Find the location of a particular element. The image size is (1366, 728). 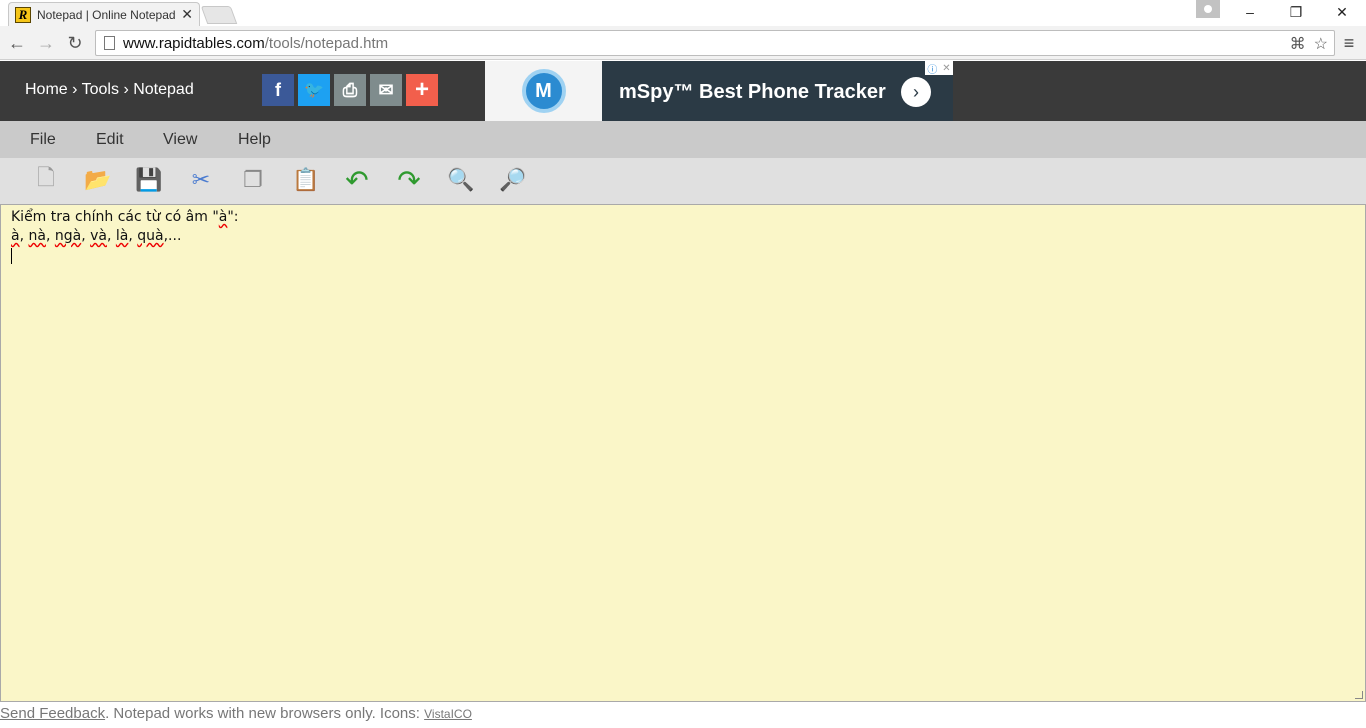

ad-text: mSpy™ Best Phone Tracker is located at coordinates (752, 92).